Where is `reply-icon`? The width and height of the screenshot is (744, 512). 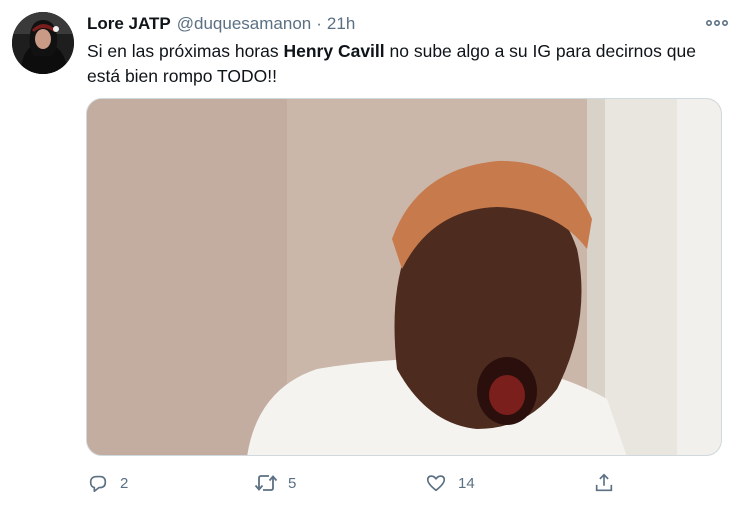
reply-icon is located at coordinates (98, 483).